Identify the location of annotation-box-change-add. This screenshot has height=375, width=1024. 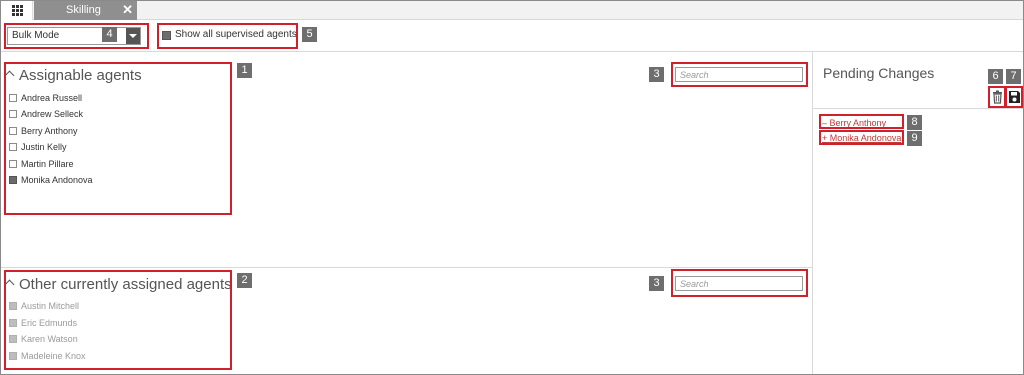
(861, 137).